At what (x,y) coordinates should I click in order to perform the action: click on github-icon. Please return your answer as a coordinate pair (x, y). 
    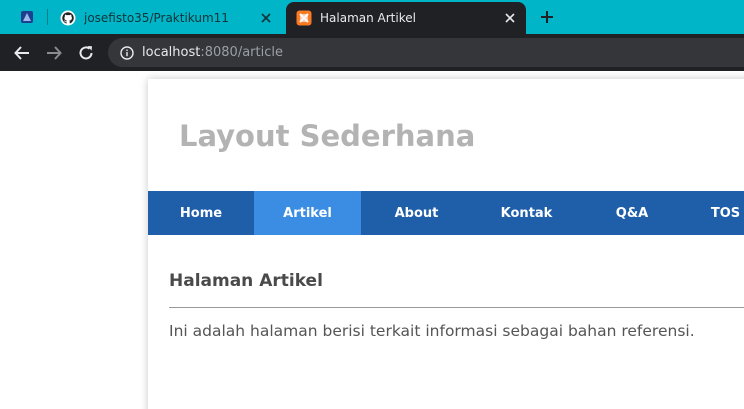
    Looking at the image, I should click on (68, 18).